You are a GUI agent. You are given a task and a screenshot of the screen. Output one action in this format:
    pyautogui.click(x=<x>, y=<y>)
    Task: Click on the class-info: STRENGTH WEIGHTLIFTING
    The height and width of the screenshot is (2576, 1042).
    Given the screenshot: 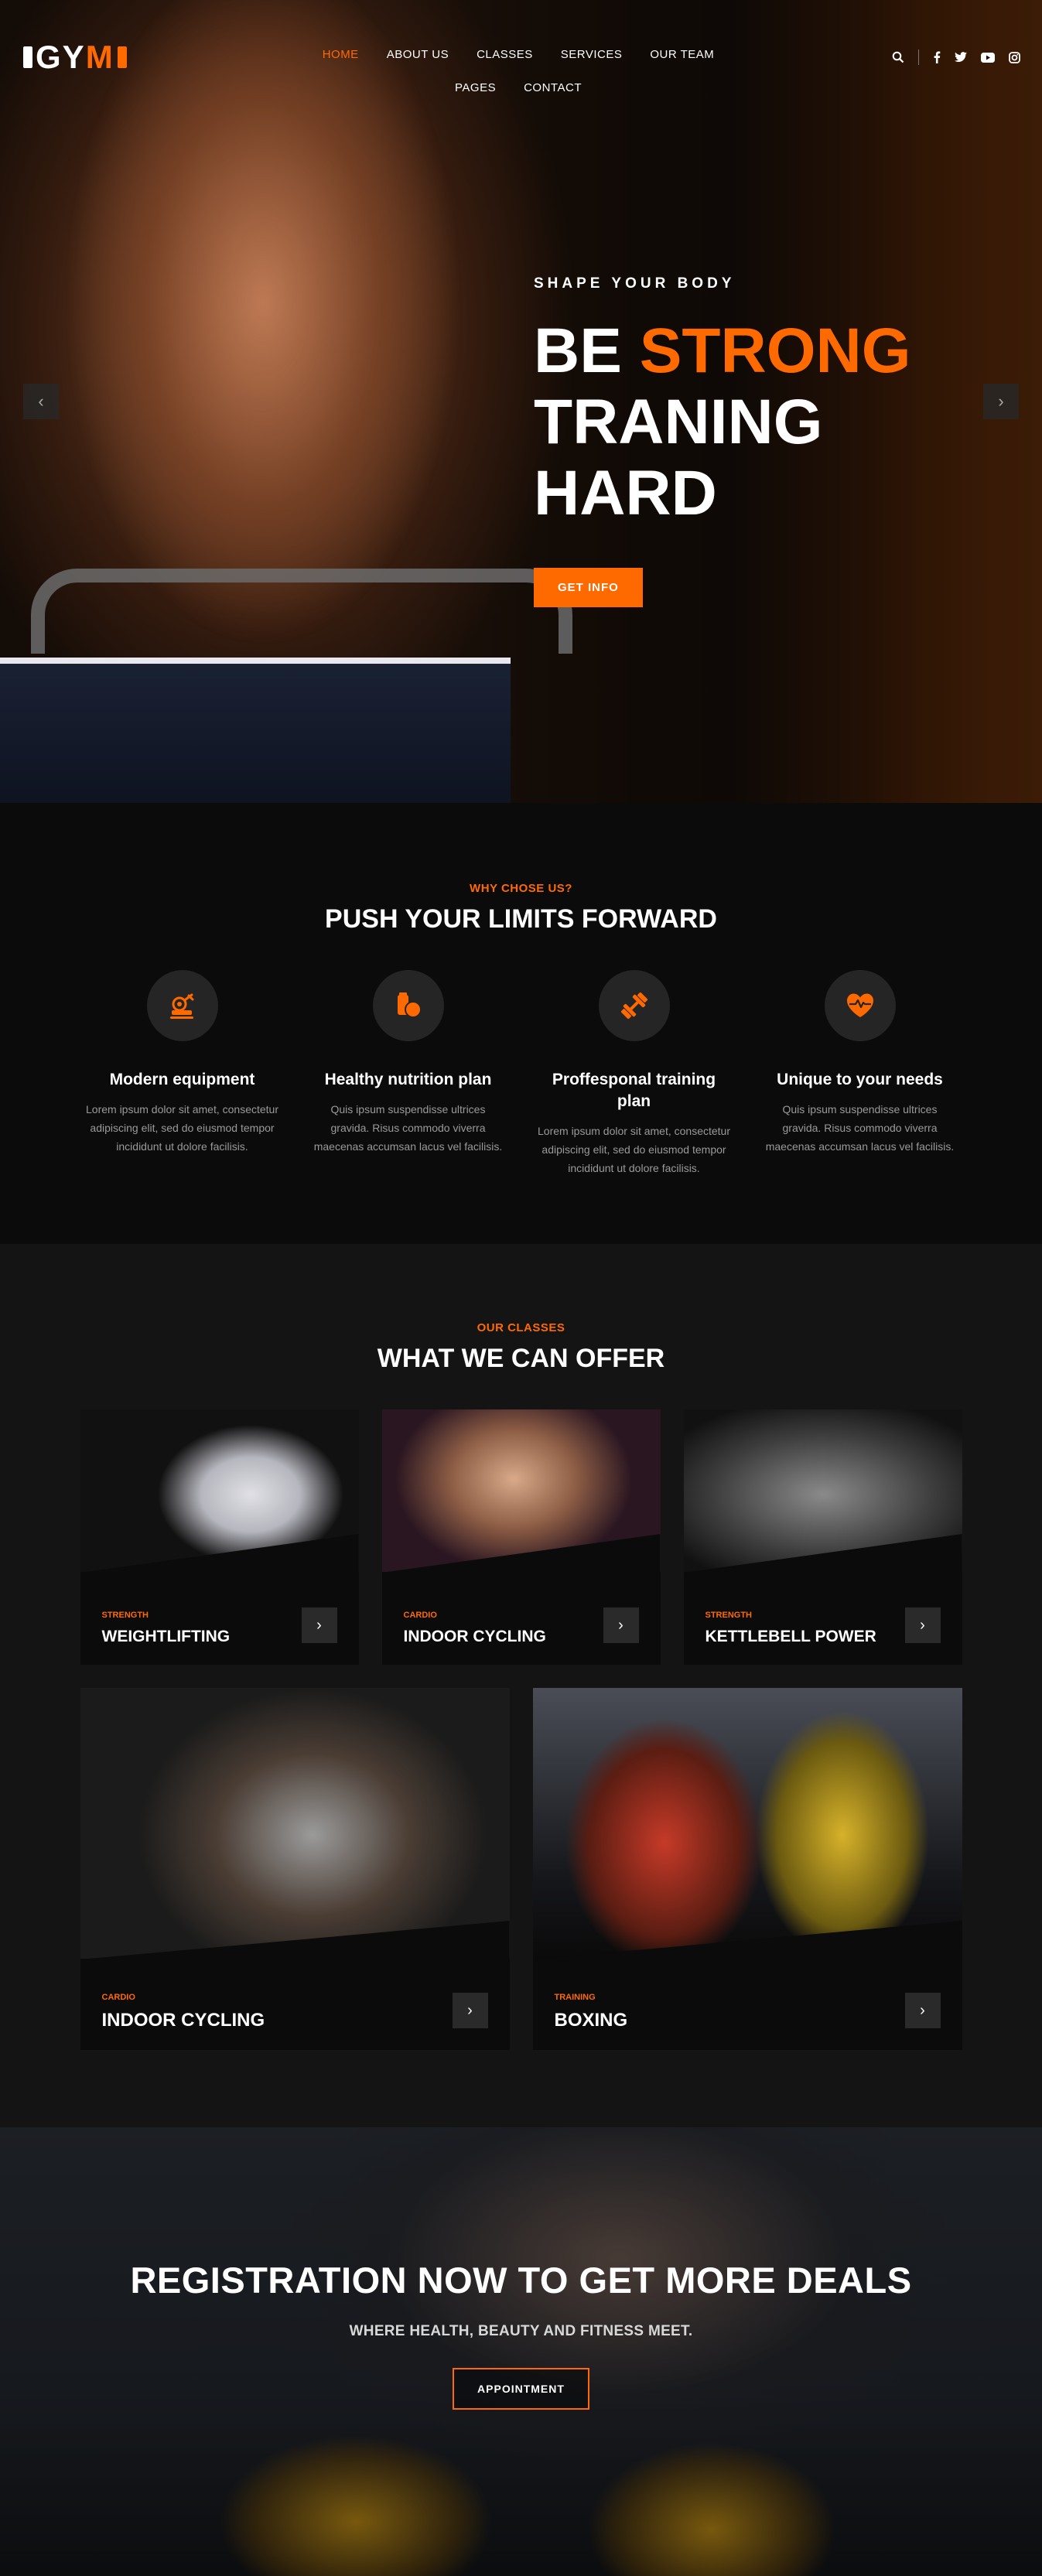 What is the action you would take?
    pyautogui.click(x=166, y=1628)
    